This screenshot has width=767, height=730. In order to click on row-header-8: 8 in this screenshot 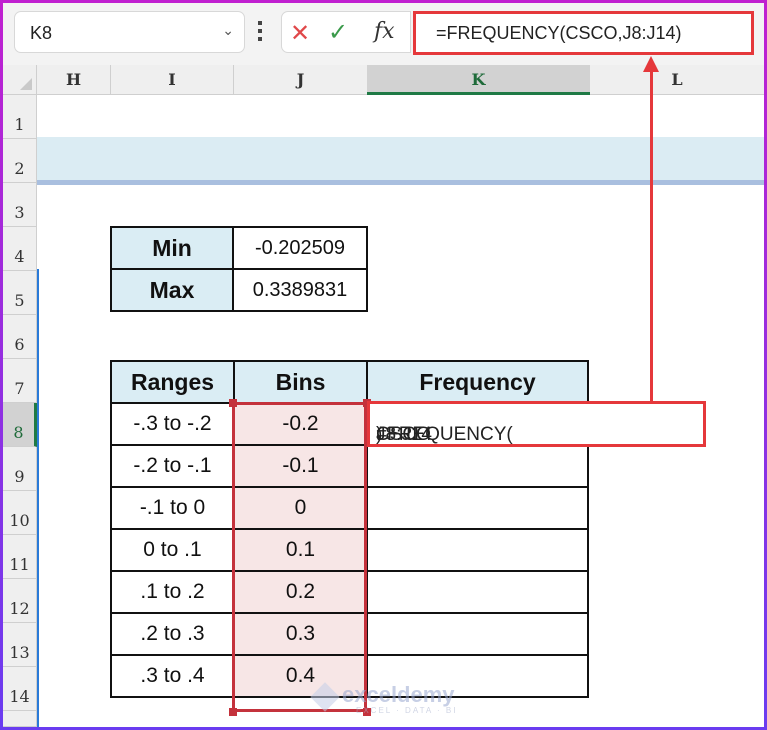, I will do `click(20, 425)`.